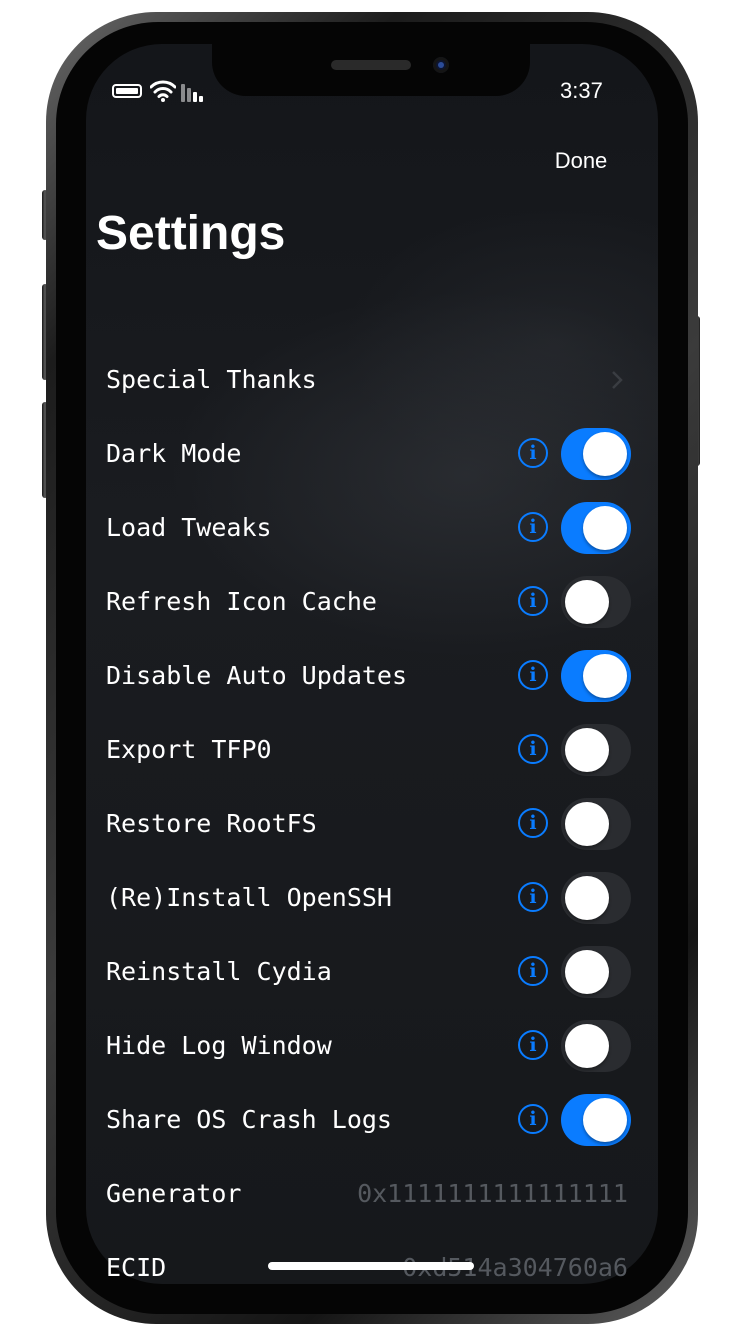 This screenshot has width=750, height=1334. What do you see at coordinates (371, 65) in the screenshot?
I see `speaker-grille` at bounding box center [371, 65].